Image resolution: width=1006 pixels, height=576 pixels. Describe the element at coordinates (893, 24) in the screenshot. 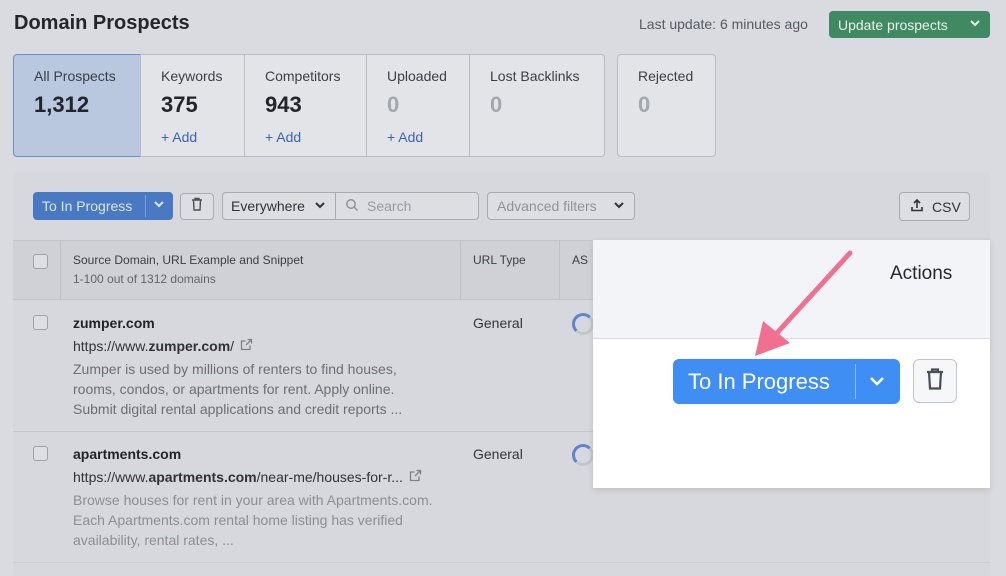

I see `update-prospects-label: Update prospects` at that location.